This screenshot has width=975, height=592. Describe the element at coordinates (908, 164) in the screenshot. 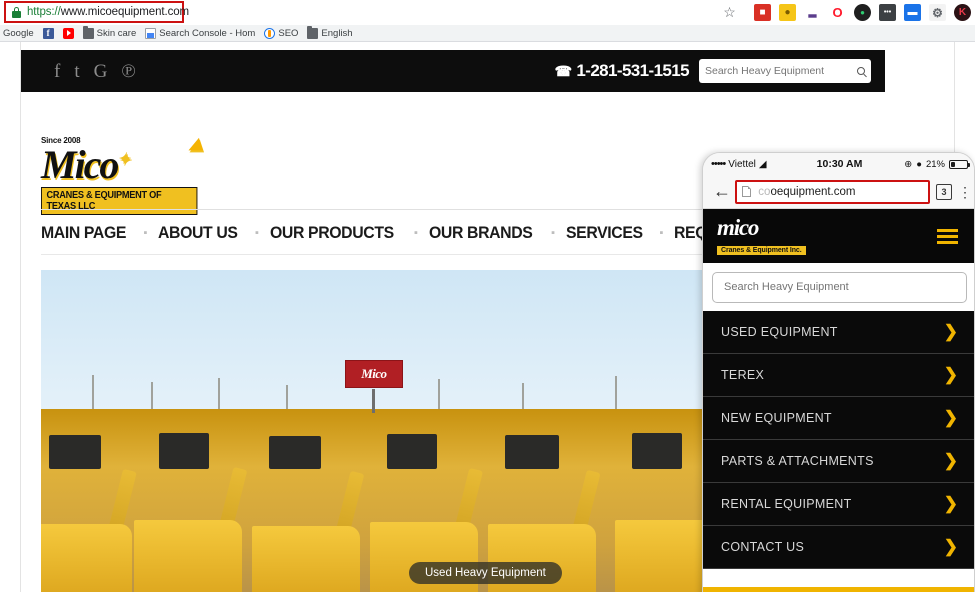

I see `location-icon: ⊕` at that location.